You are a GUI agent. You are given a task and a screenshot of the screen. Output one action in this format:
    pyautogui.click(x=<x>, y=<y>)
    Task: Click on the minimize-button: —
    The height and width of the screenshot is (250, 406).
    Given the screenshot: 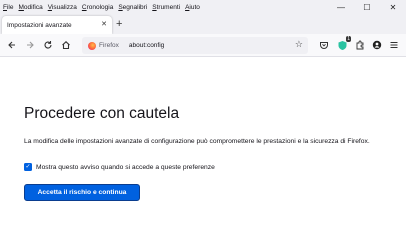 What is the action you would take?
    pyautogui.click(x=341, y=7)
    